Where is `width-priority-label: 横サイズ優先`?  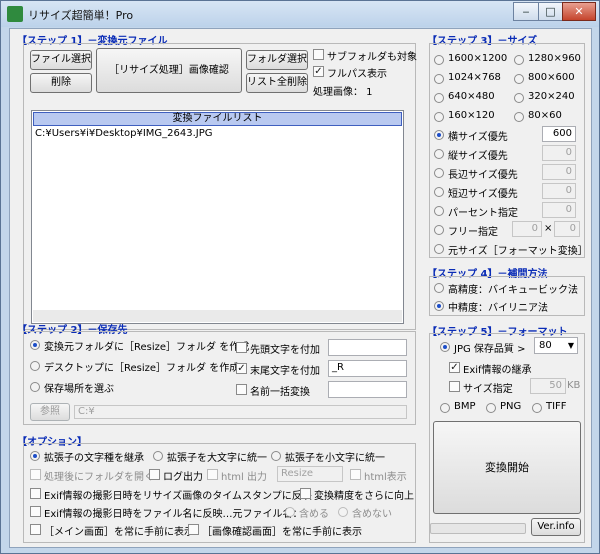 width-priority-label: 横サイズ優先 is located at coordinates (478, 137).